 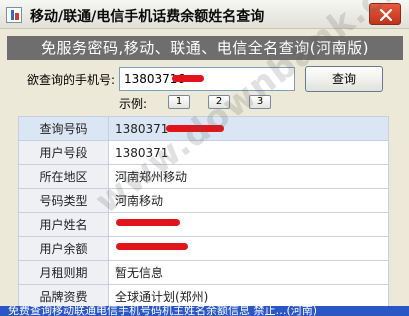 I want to click on example-button-2: 2, so click(x=219, y=102).